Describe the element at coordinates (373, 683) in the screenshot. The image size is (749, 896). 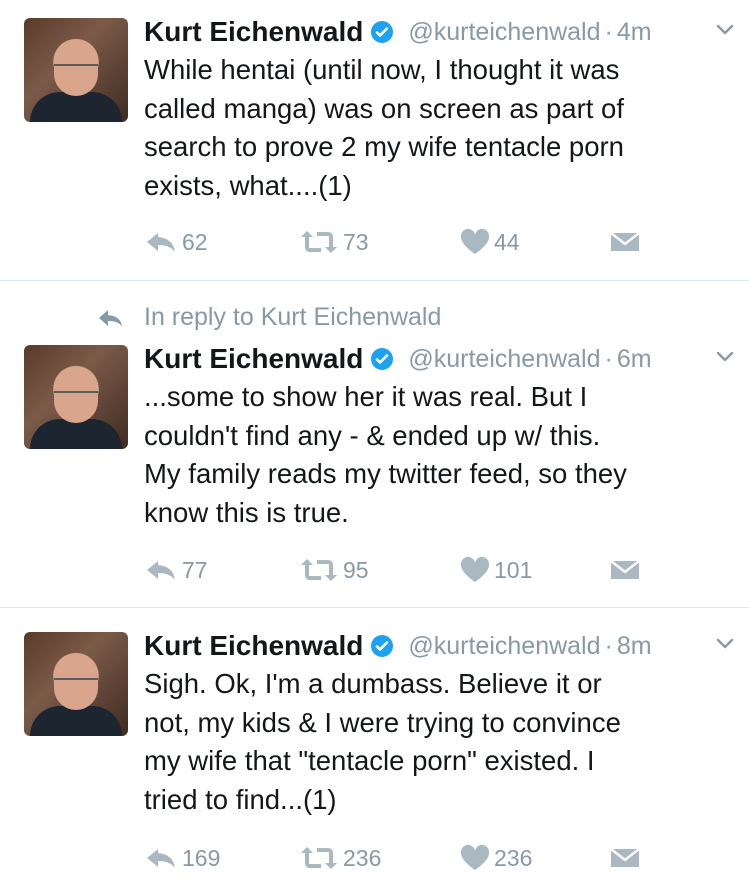
I see `tweet-text-line: Sigh. Ok, I'm a dumbass. Believe it or` at that location.